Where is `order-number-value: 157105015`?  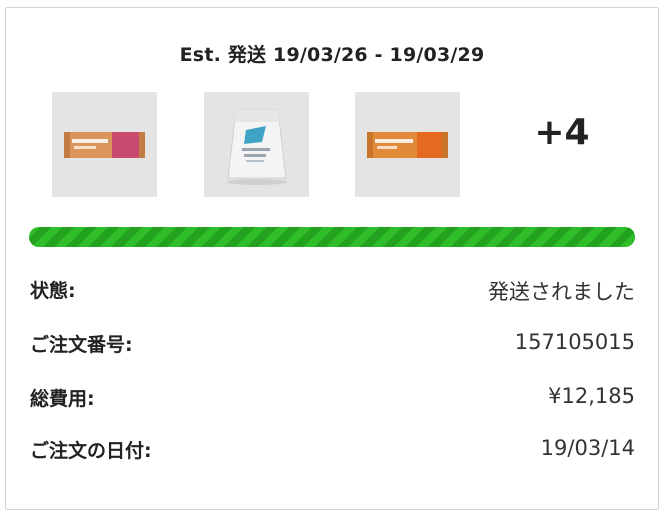
order-number-value: 157105015 is located at coordinates (574, 342).